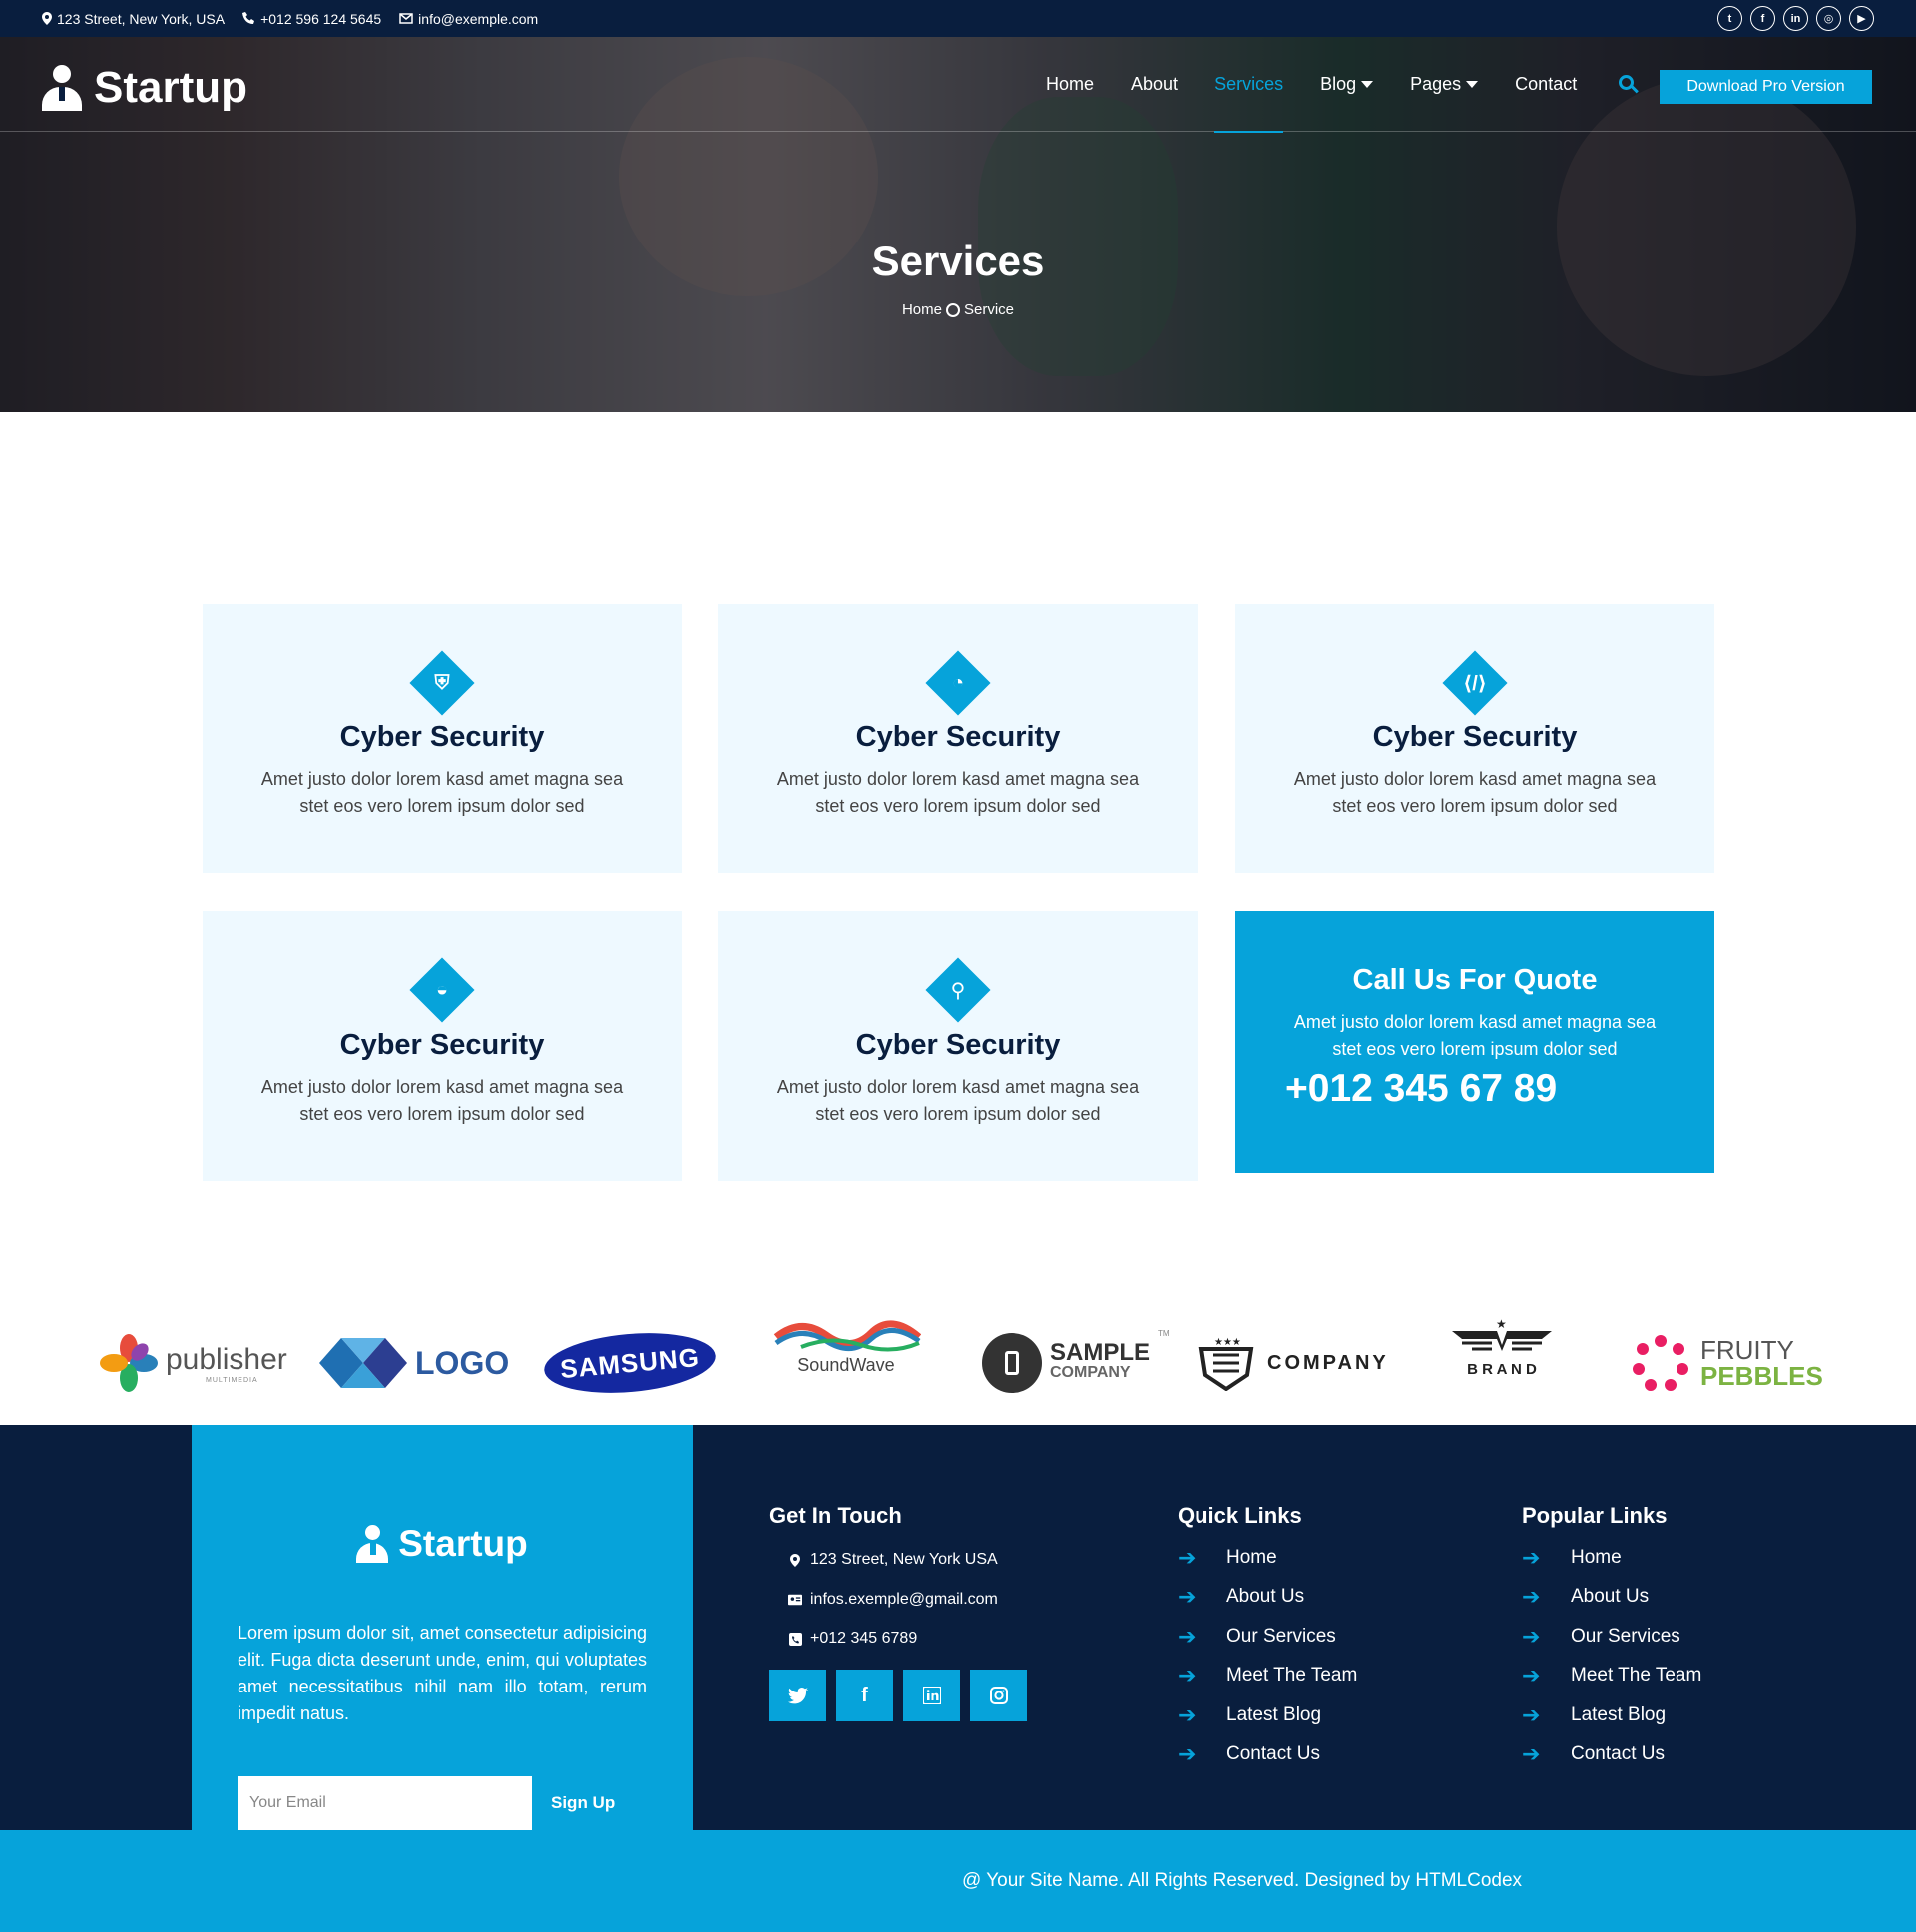  I want to click on popular-link-contact: ➔ Contact Us, so click(1593, 1754).